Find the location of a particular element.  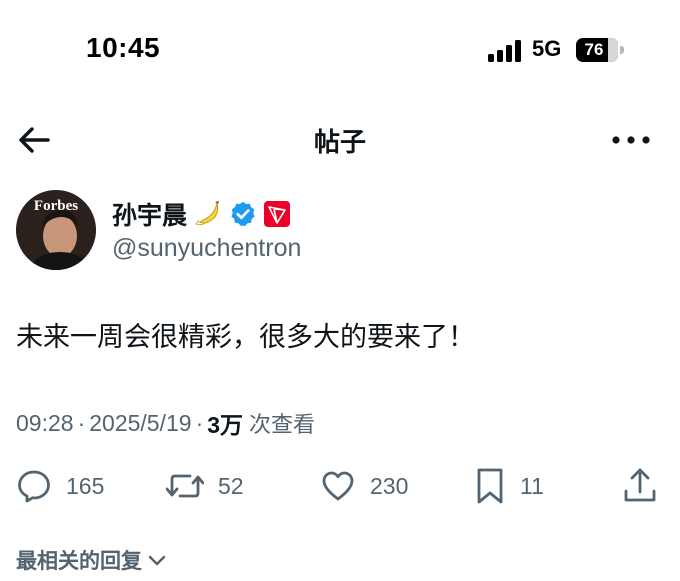

banana-emoji-icon is located at coordinates (207, 213).